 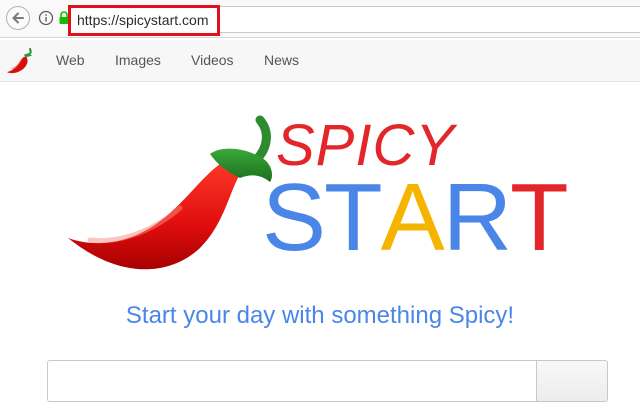 I want to click on info-icon, so click(x=46, y=18).